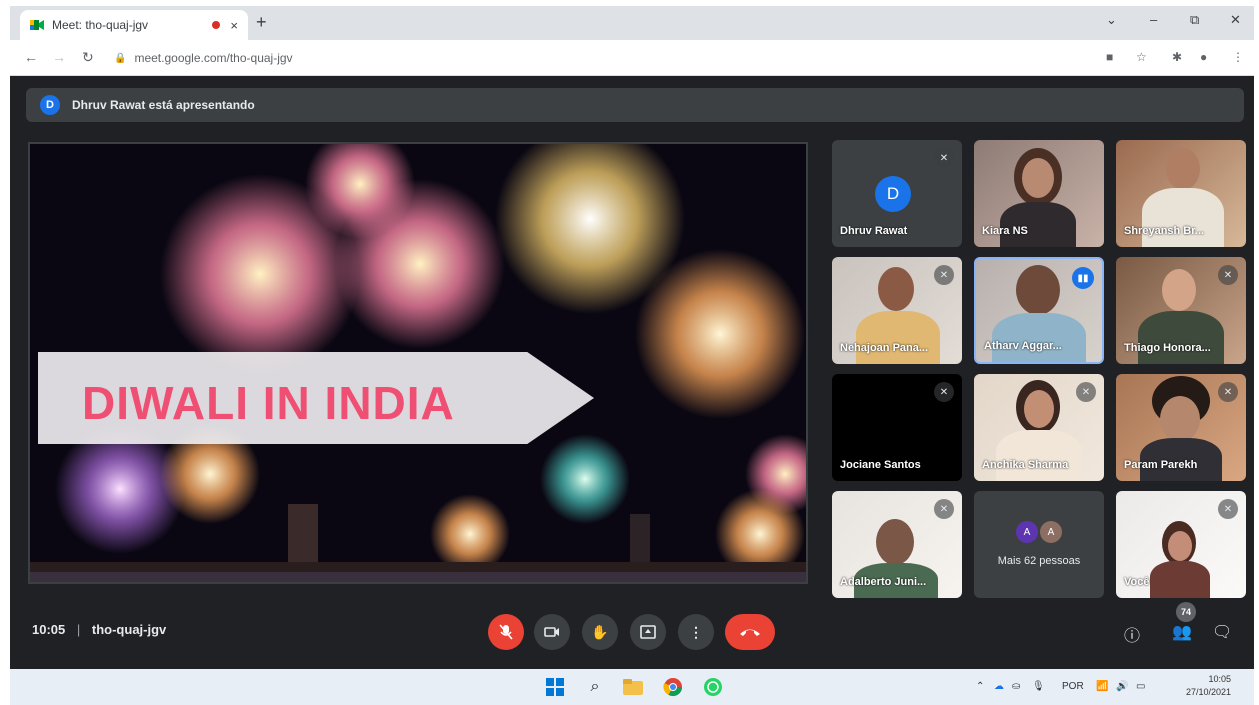 The width and height of the screenshot is (1259, 705). Describe the element at coordinates (1238, 57) in the screenshot. I see `browser-menu-icon: ⋮` at that location.